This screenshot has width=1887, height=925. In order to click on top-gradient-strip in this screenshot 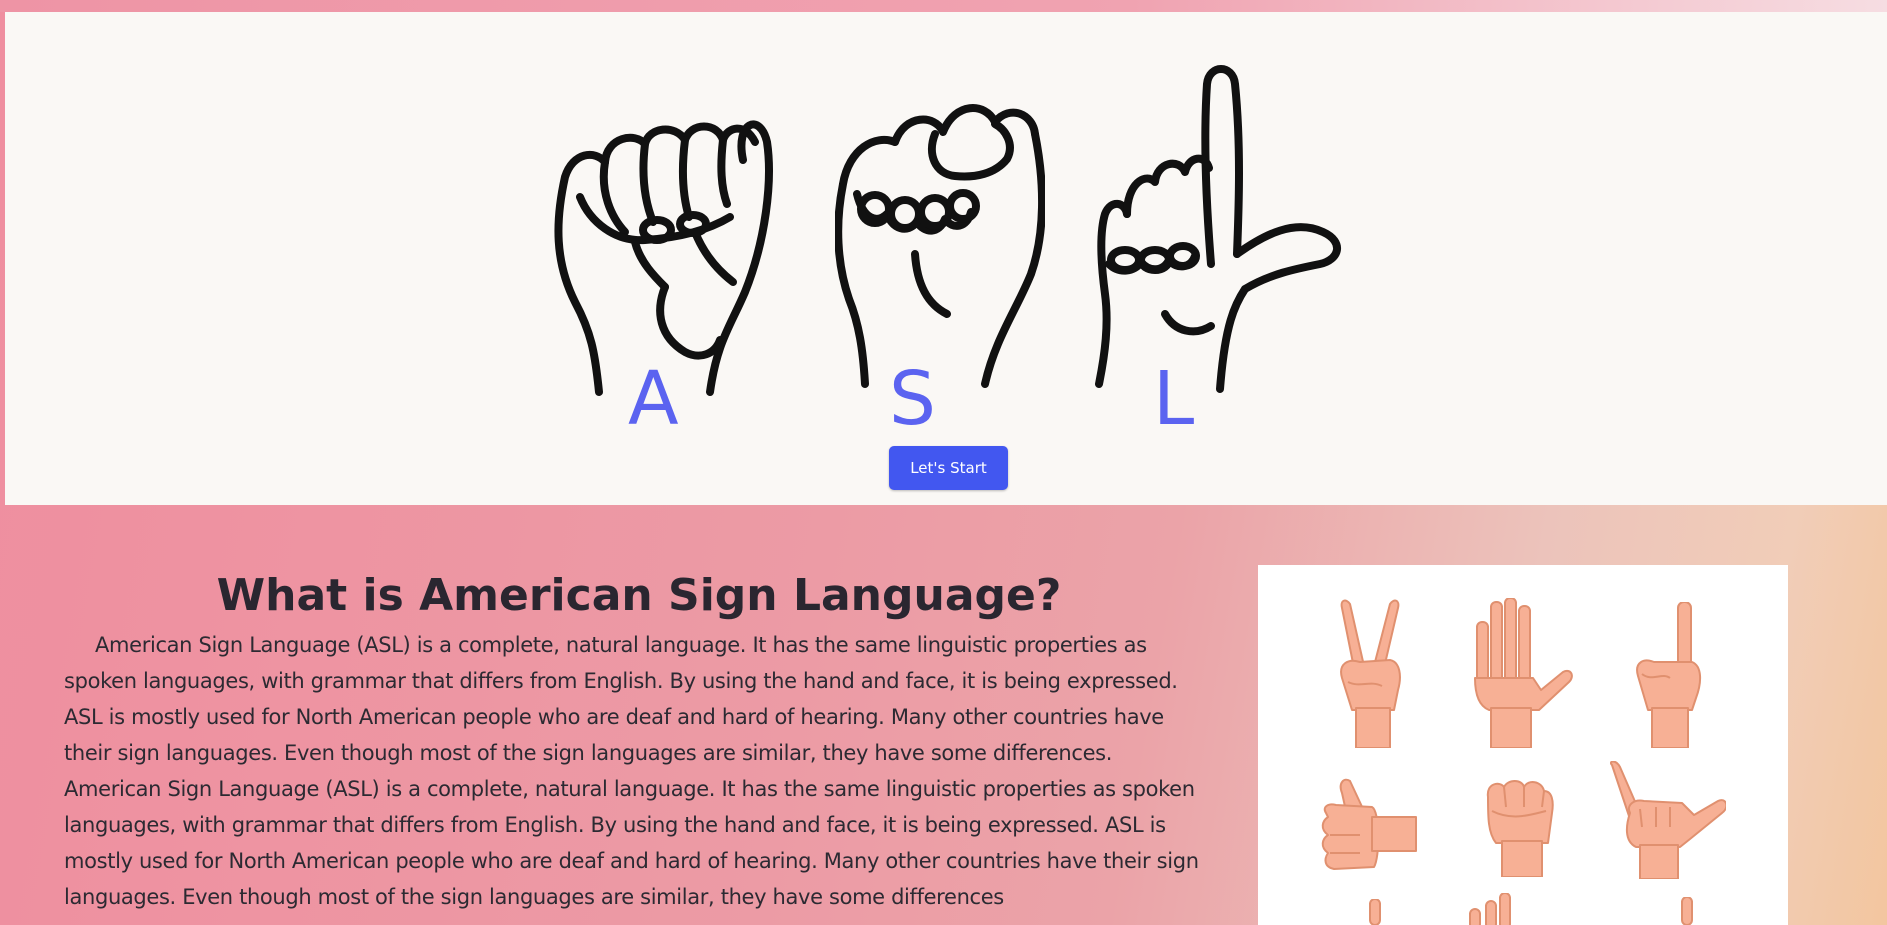, I will do `click(943, 6)`.